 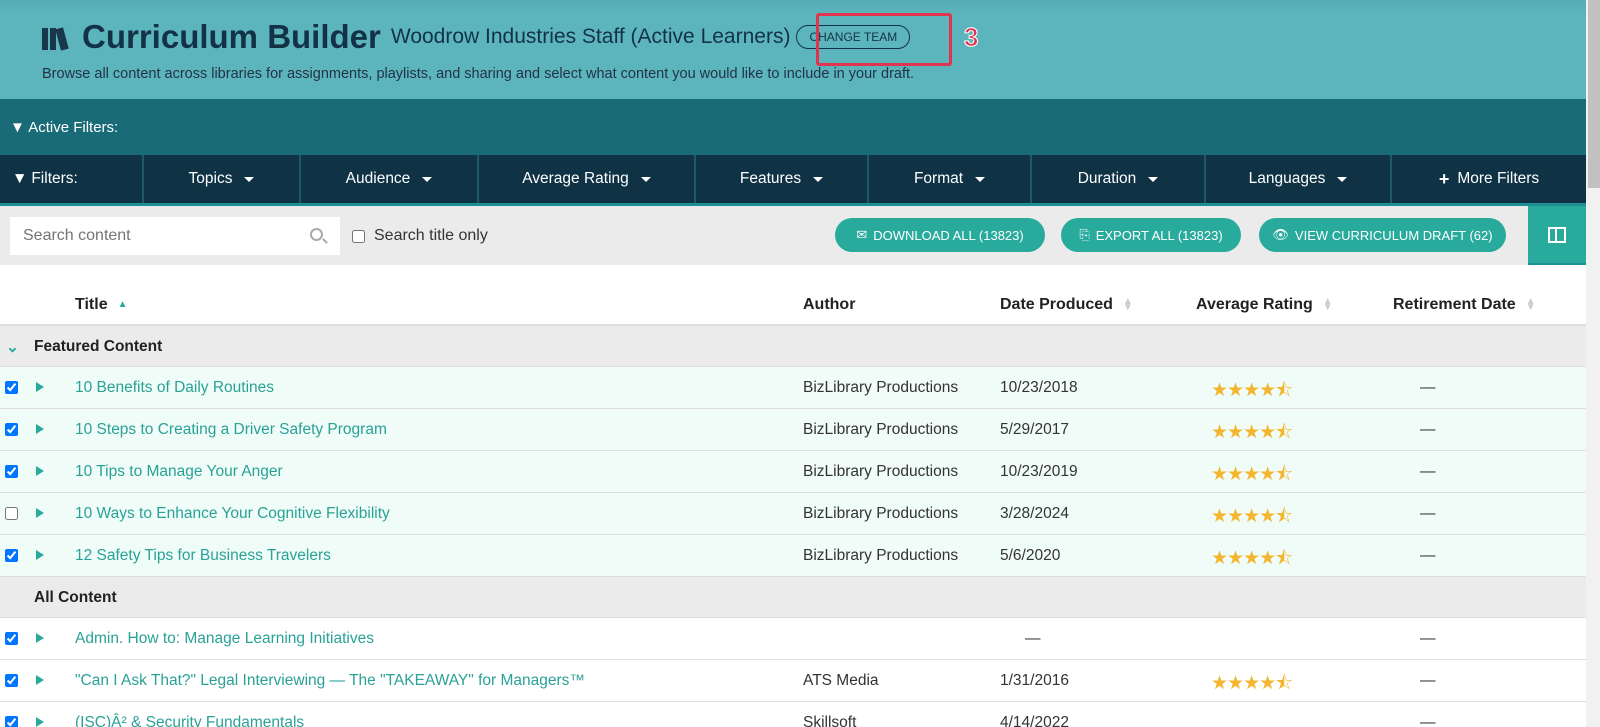 I want to click on column-layout-button, so click(x=1557, y=235).